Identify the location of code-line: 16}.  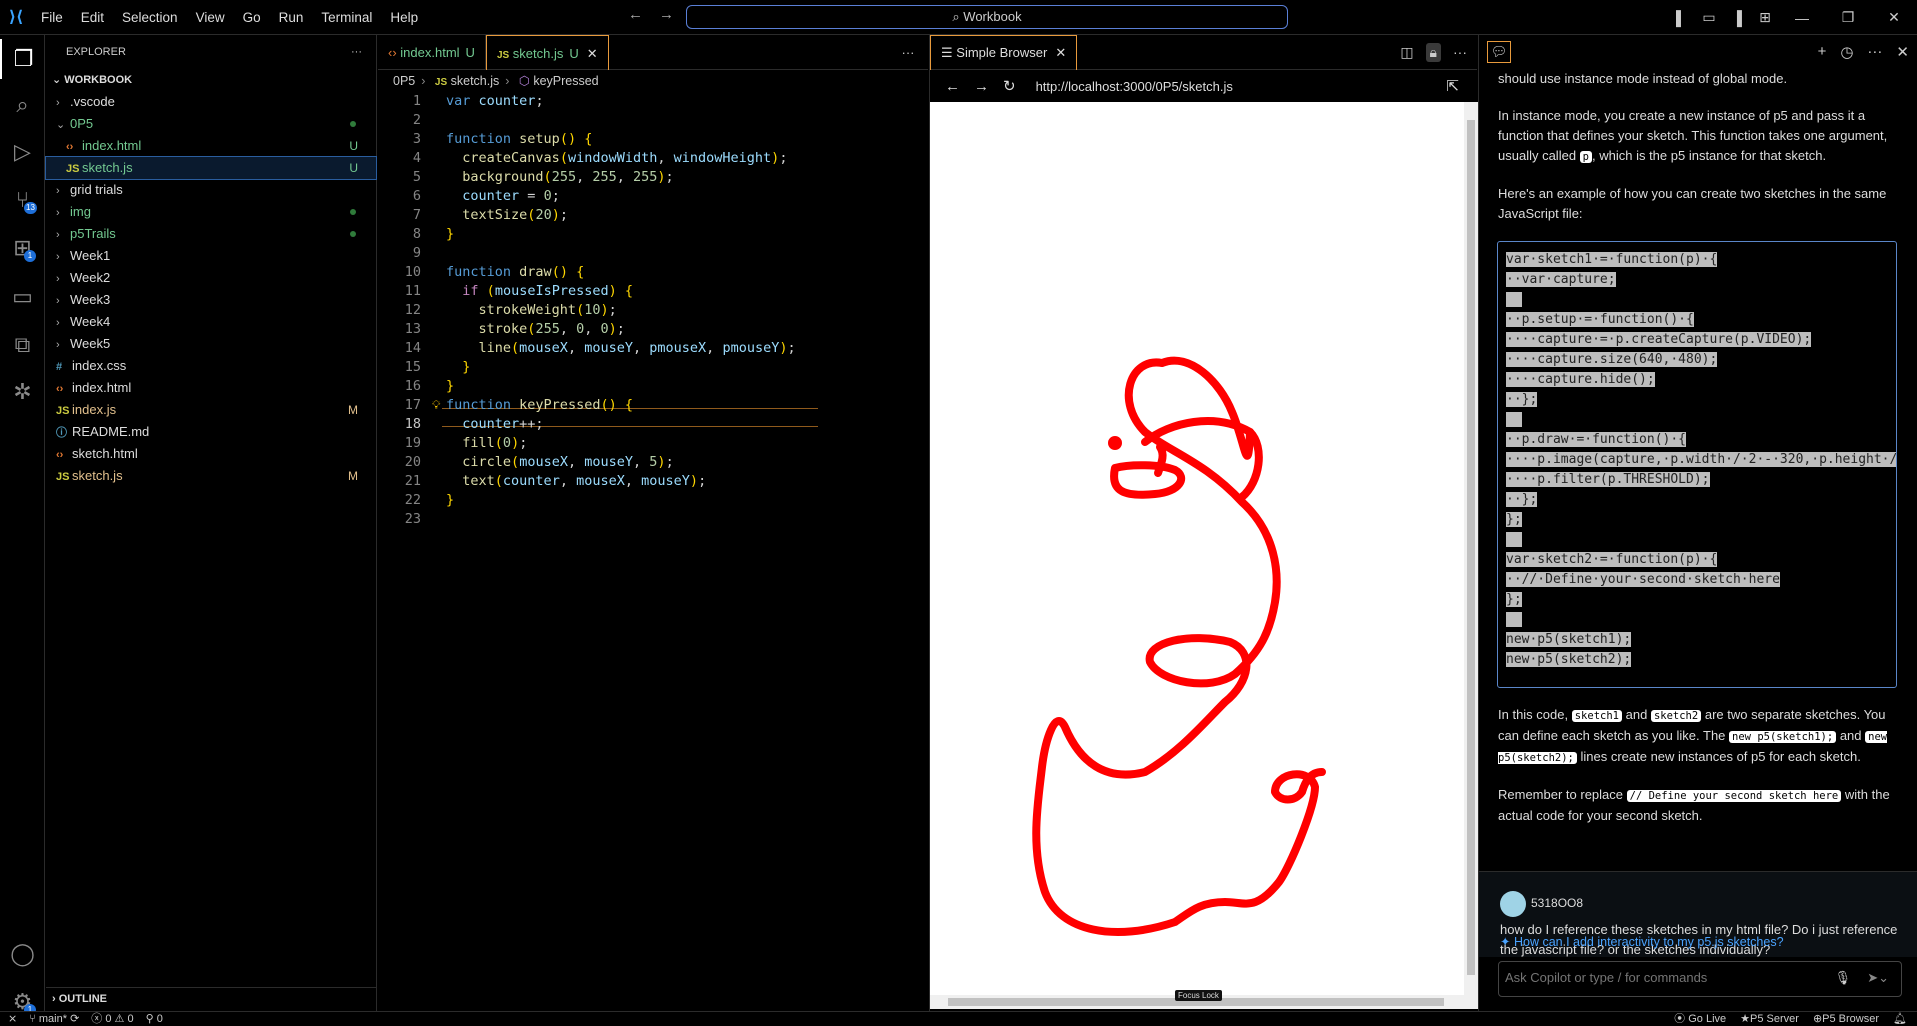
(648, 386).